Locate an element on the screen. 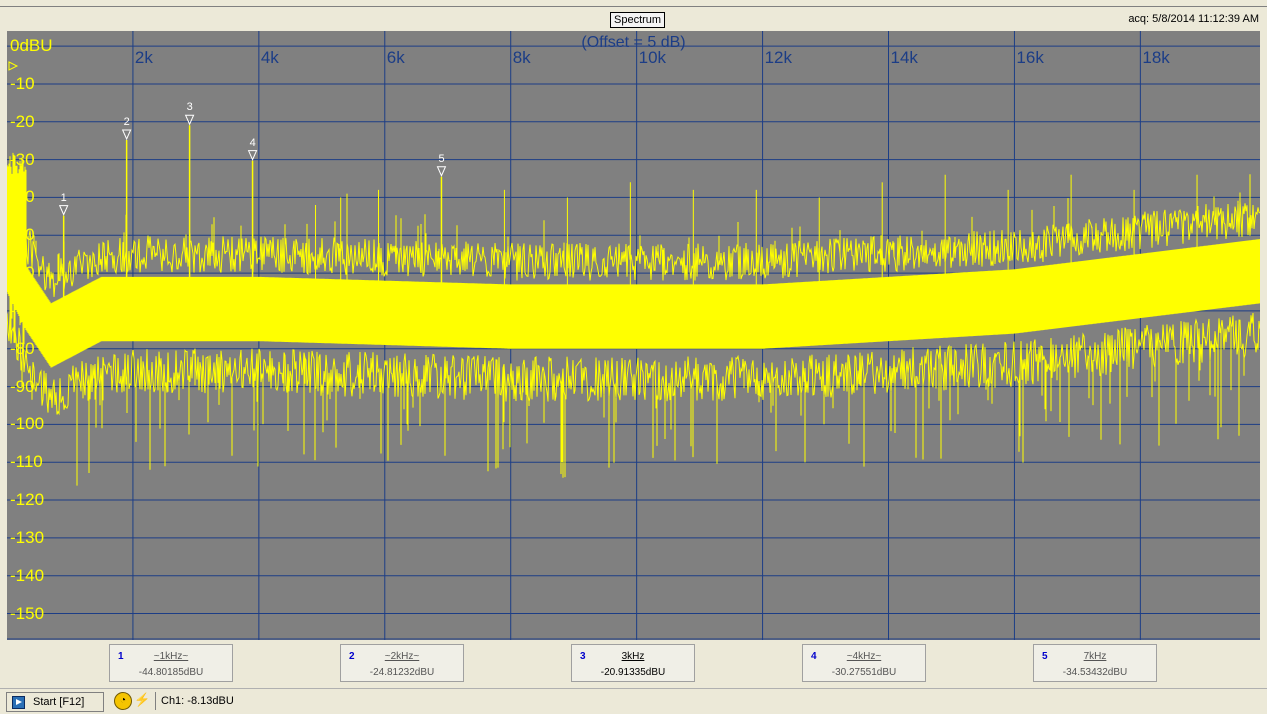 Image resolution: width=1267 pixels, height=714 pixels. x-tick-label: 6k is located at coordinates (395, 57).